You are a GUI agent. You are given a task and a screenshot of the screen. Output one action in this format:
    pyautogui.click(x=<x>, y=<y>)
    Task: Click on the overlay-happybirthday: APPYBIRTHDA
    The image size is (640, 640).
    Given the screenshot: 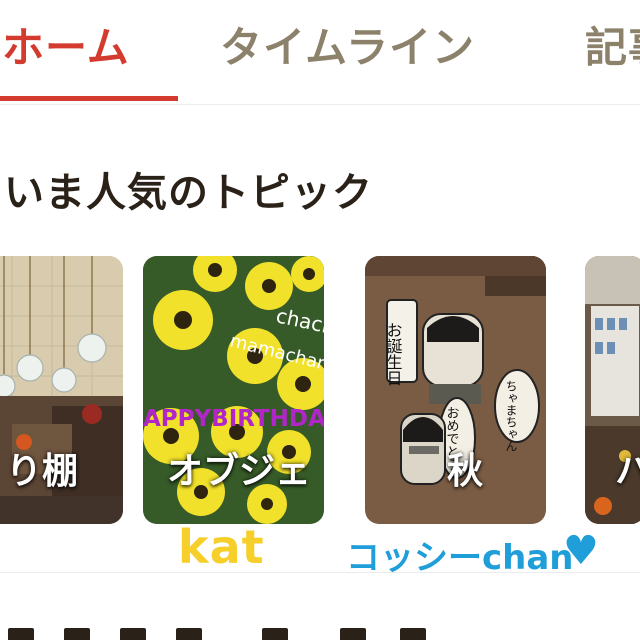 What is the action you would take?
    pyautogui.click(x=233, y=419)
    